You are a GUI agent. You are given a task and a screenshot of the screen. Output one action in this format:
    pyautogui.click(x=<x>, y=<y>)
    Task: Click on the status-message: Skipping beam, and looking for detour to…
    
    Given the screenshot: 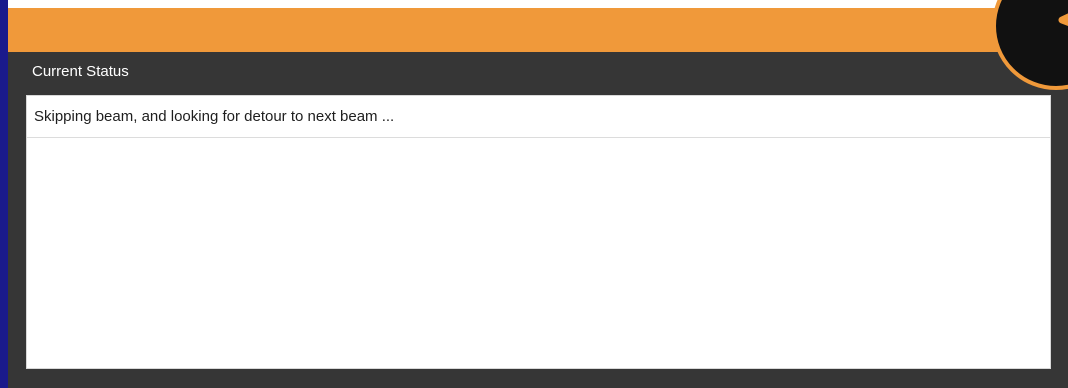 What is the action you would take?
    pyautogui.click(x=214, y=116)
    